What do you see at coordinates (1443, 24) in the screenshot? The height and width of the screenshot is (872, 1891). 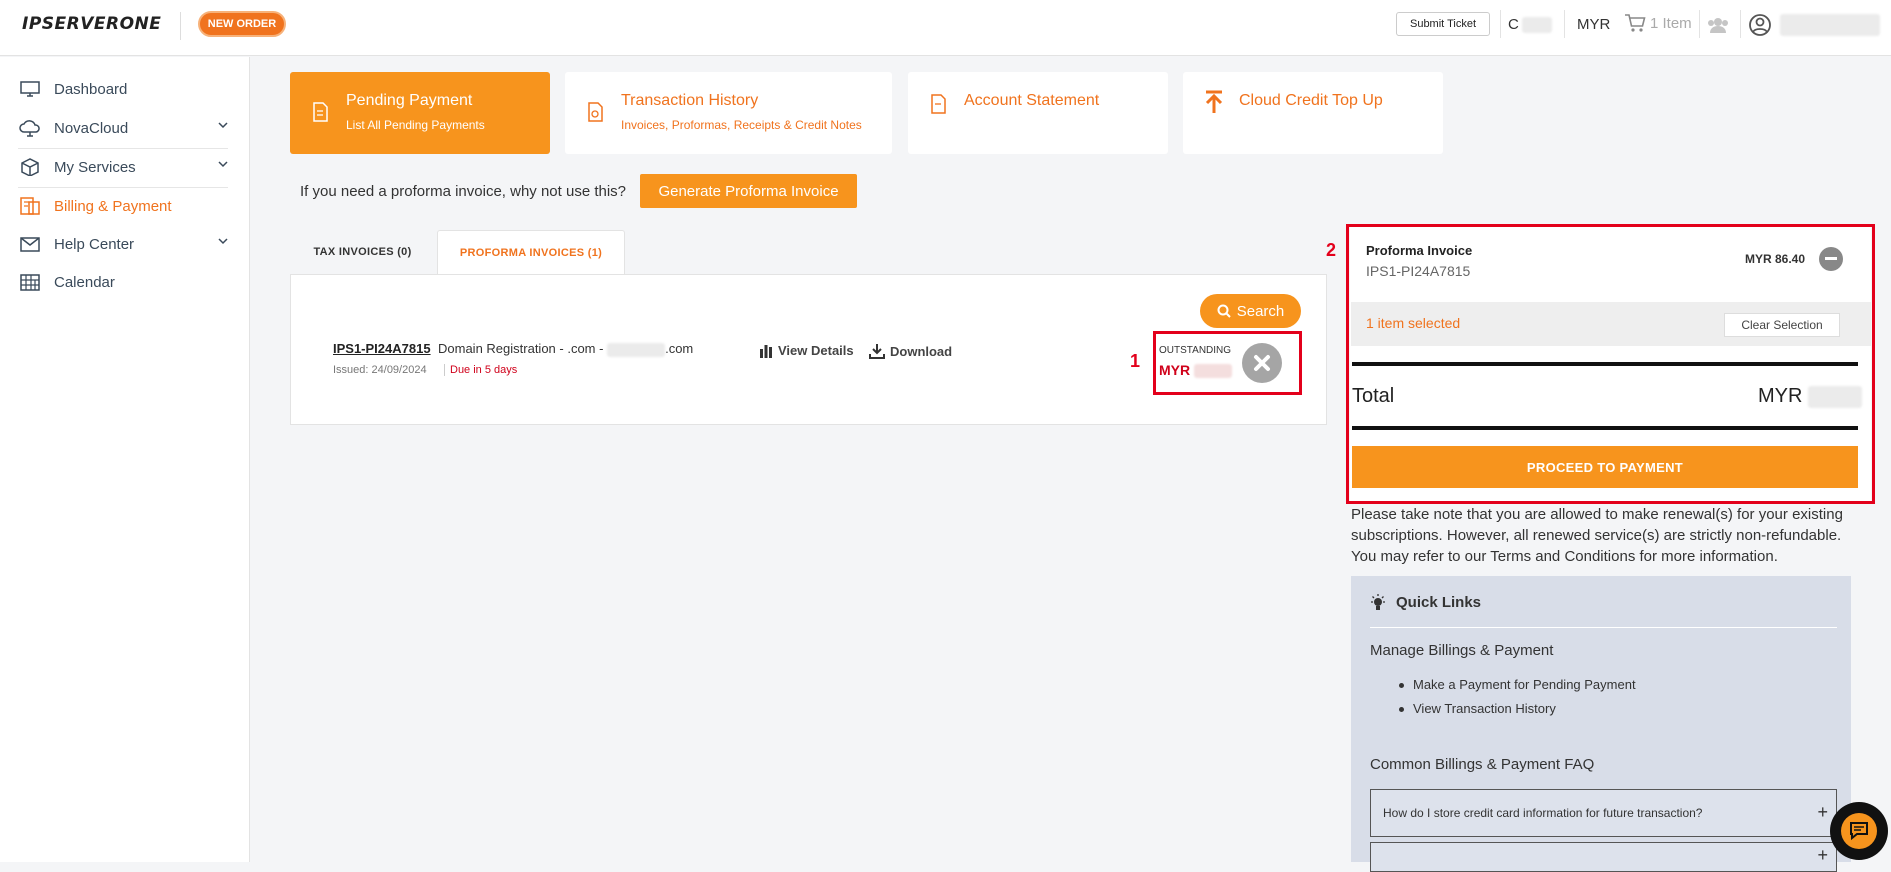 I see `submit-ticket-button: Submit Ticket` at bounding box center [1443, 24].